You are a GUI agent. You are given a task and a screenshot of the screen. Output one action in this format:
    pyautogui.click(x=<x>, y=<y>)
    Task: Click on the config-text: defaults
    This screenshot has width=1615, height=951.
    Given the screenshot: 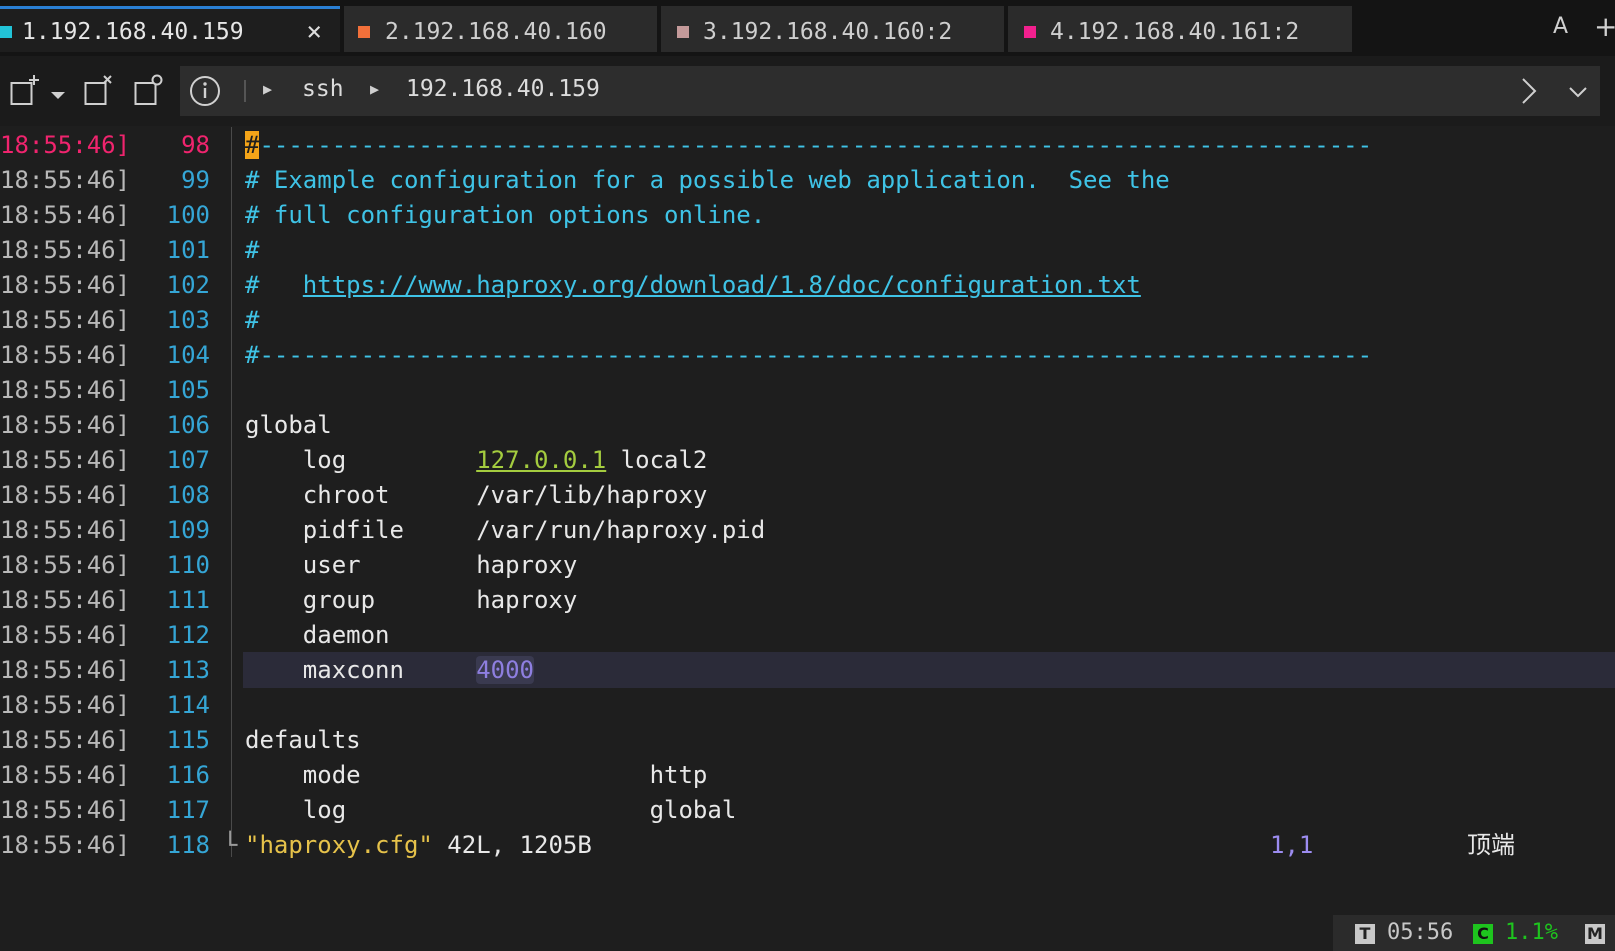 What is the action you would take?
    pyautogui.click(x=303, y=740)
    